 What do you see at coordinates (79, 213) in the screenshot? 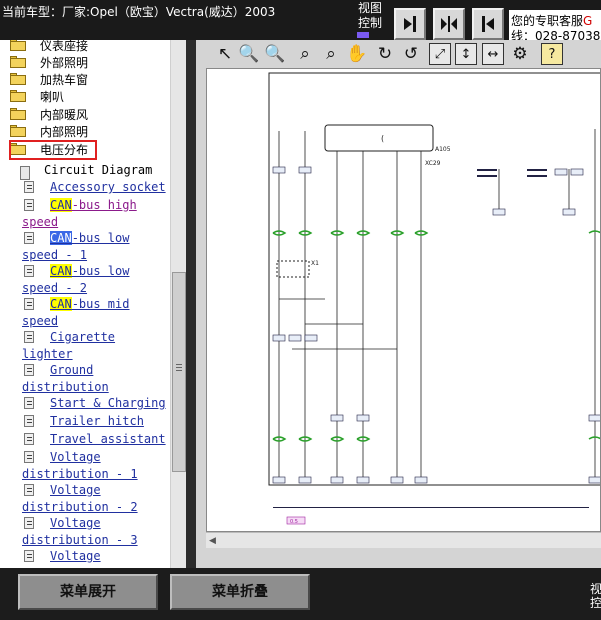
I see `item-label: -bus high speed` at bounding box center [79, 213].